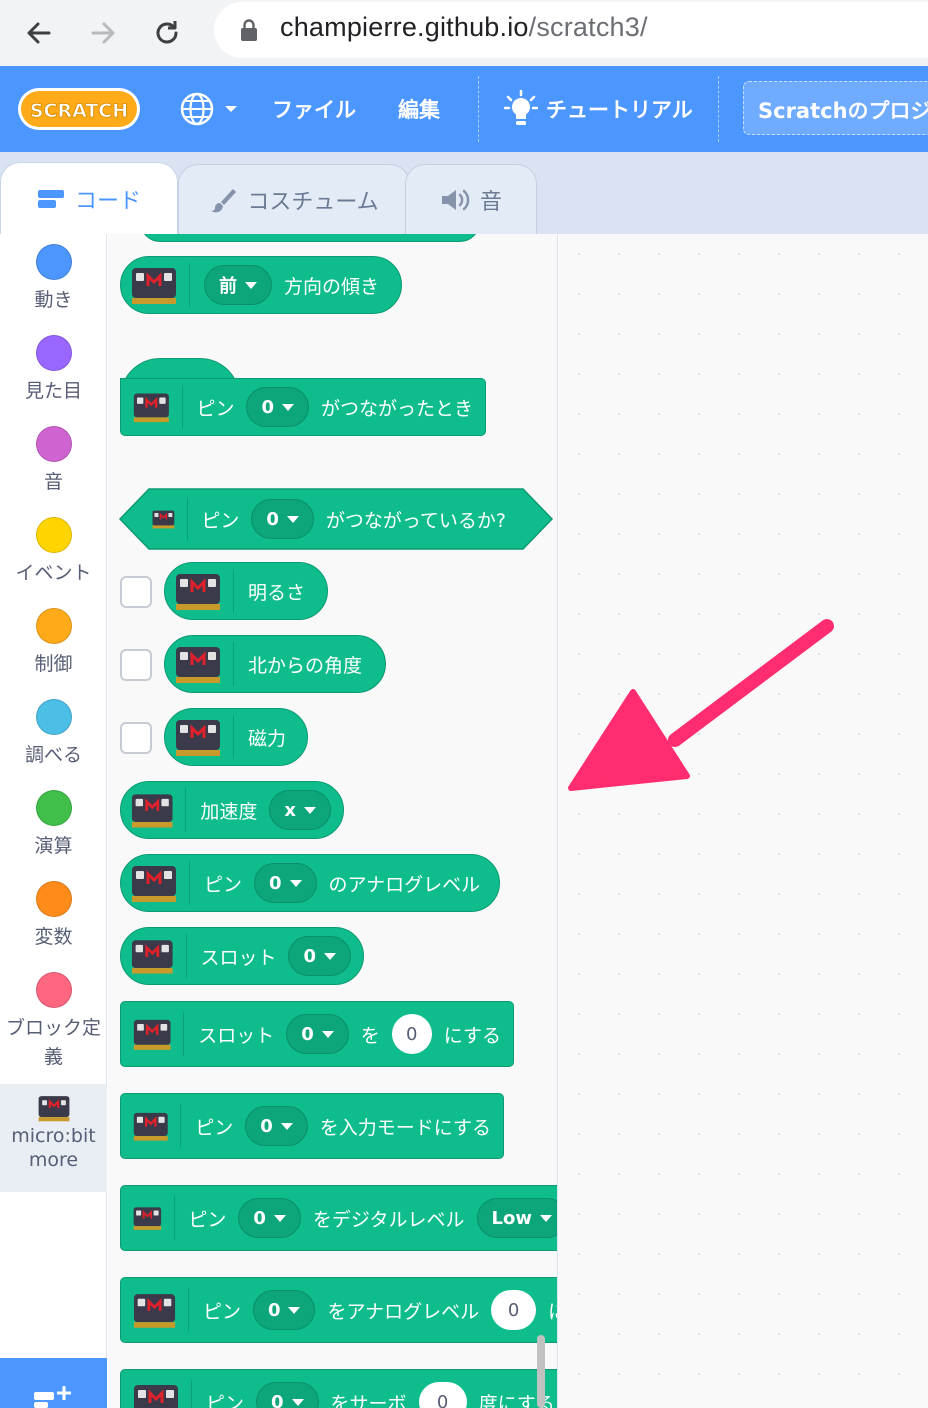 Image resolution: width=928 pixels, height=1408 pixels. Describe the element at coordinates (419, 109) in the screenshot. I see `edit-menu: 編集` at that location.